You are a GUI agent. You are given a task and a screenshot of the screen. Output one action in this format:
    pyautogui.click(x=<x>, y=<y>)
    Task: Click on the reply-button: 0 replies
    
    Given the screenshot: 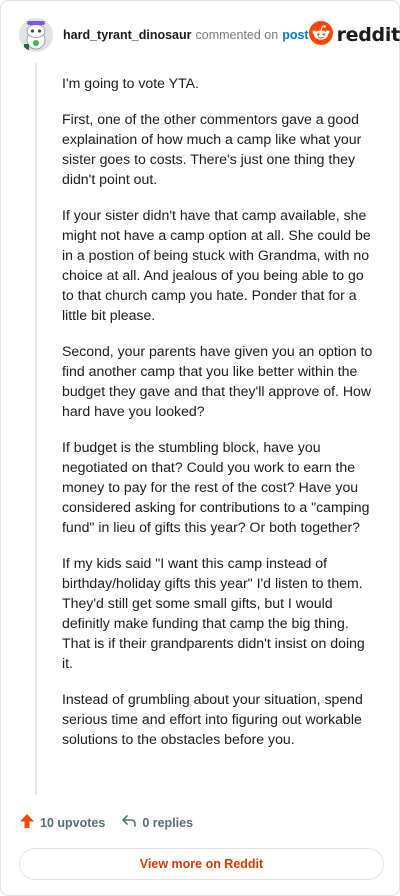 What is the action you would take?
    pyautogui.click(x=157, y=822)
    